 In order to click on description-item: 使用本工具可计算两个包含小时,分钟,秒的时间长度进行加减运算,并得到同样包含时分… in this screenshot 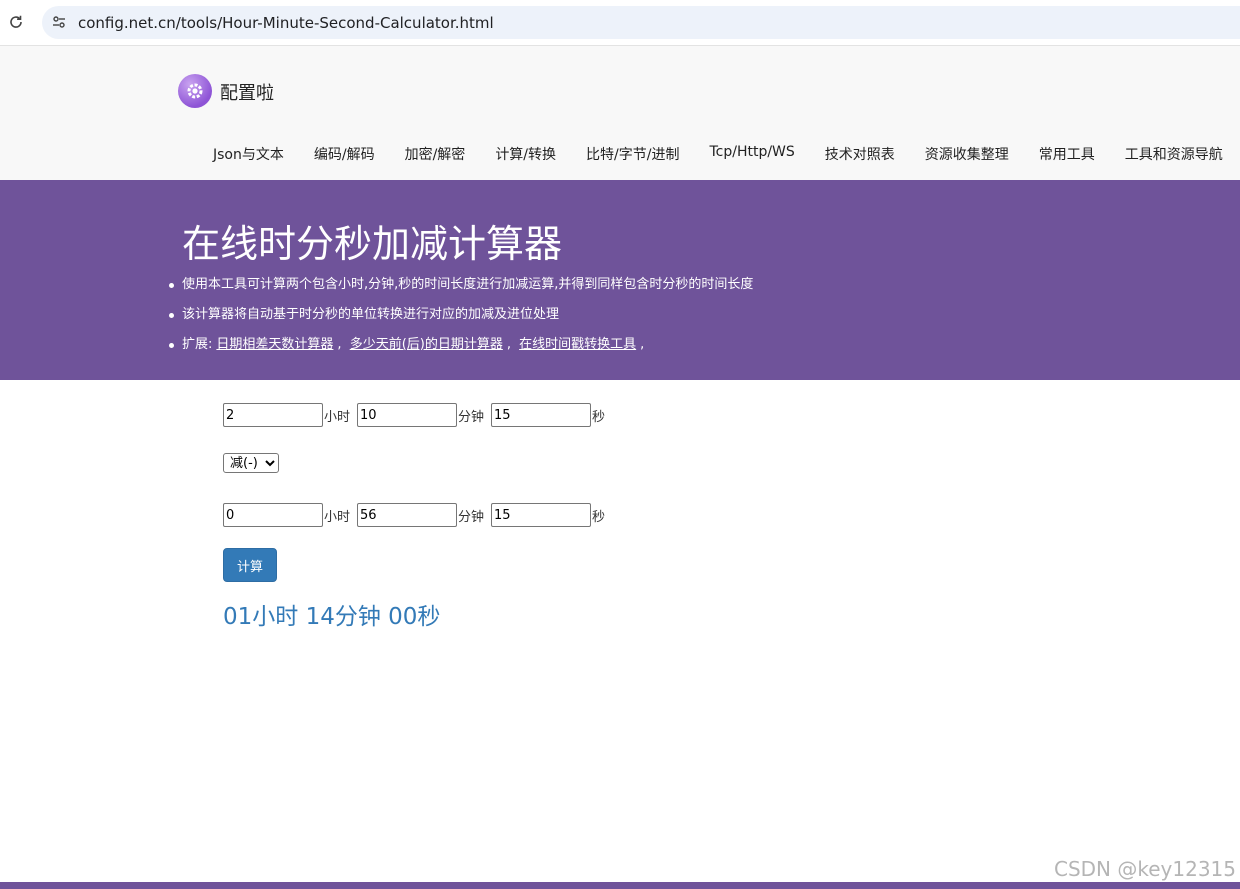, I will do `click(460, 285)`.